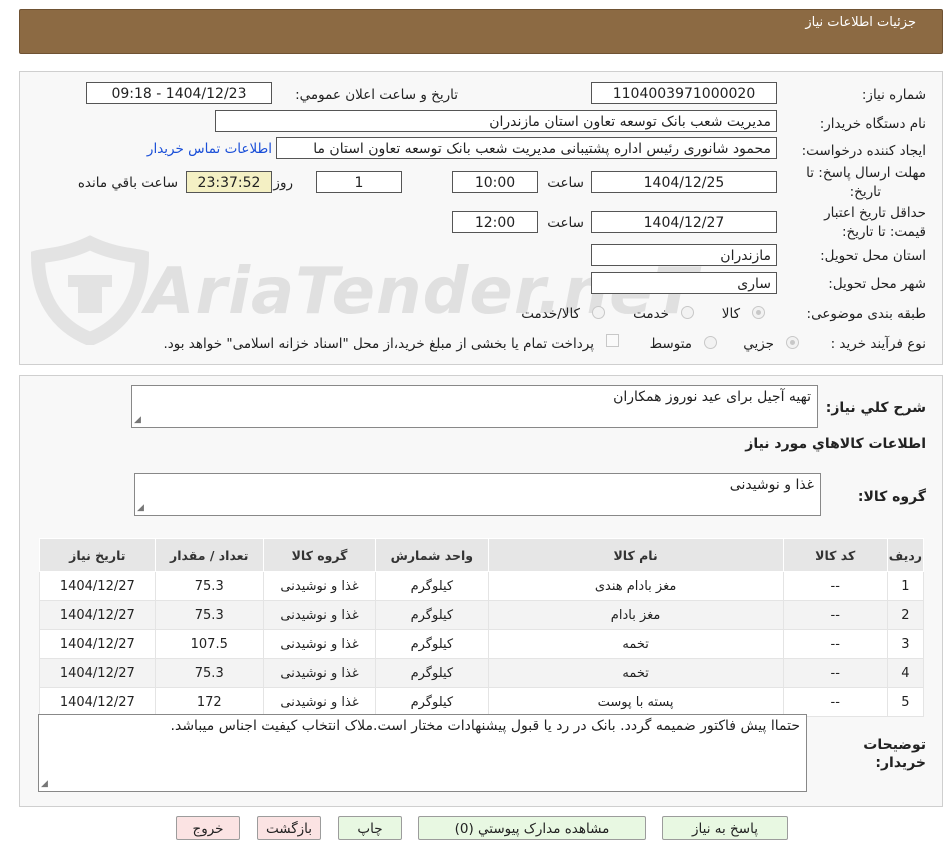 The height and width of the screenshot is (860, 944). What do you see at coordinates (208, 828) in the screenshot?
I see `exit-button: خروج` at bounding box center [208, 828].